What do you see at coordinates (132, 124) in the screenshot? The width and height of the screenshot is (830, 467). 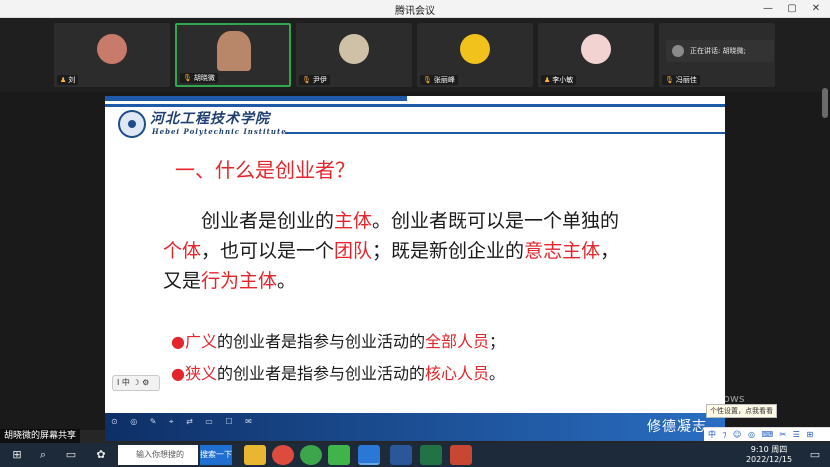 I see `school-logo` at bounding box center [132, 124].